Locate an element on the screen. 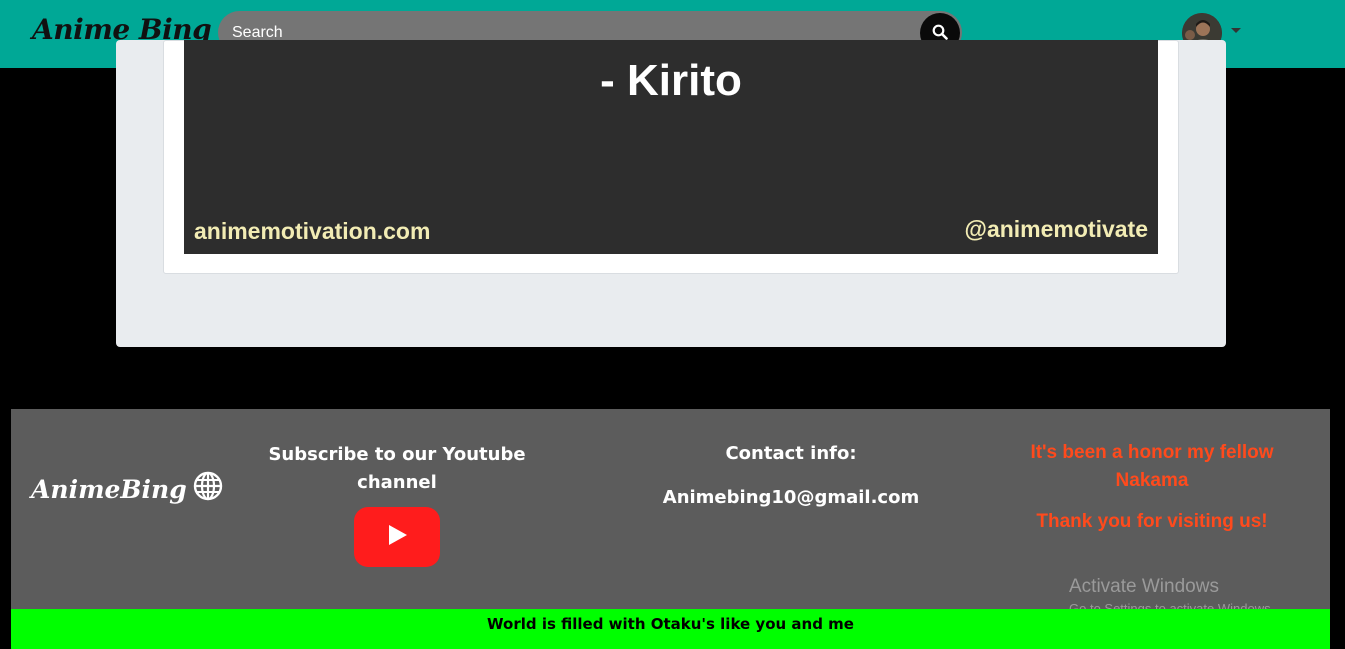 The height and width of the screenshot is (649, 1345). footer-logo-text: AnimeBing is located at coordinates (109, 489).